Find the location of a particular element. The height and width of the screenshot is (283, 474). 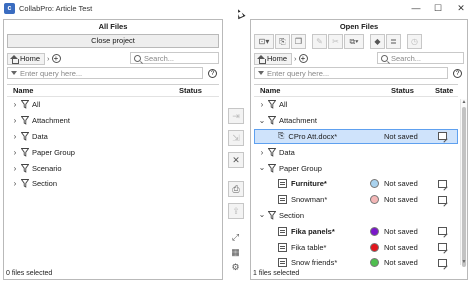

attach-button: ⎘ is located at coordinates (282, 41).